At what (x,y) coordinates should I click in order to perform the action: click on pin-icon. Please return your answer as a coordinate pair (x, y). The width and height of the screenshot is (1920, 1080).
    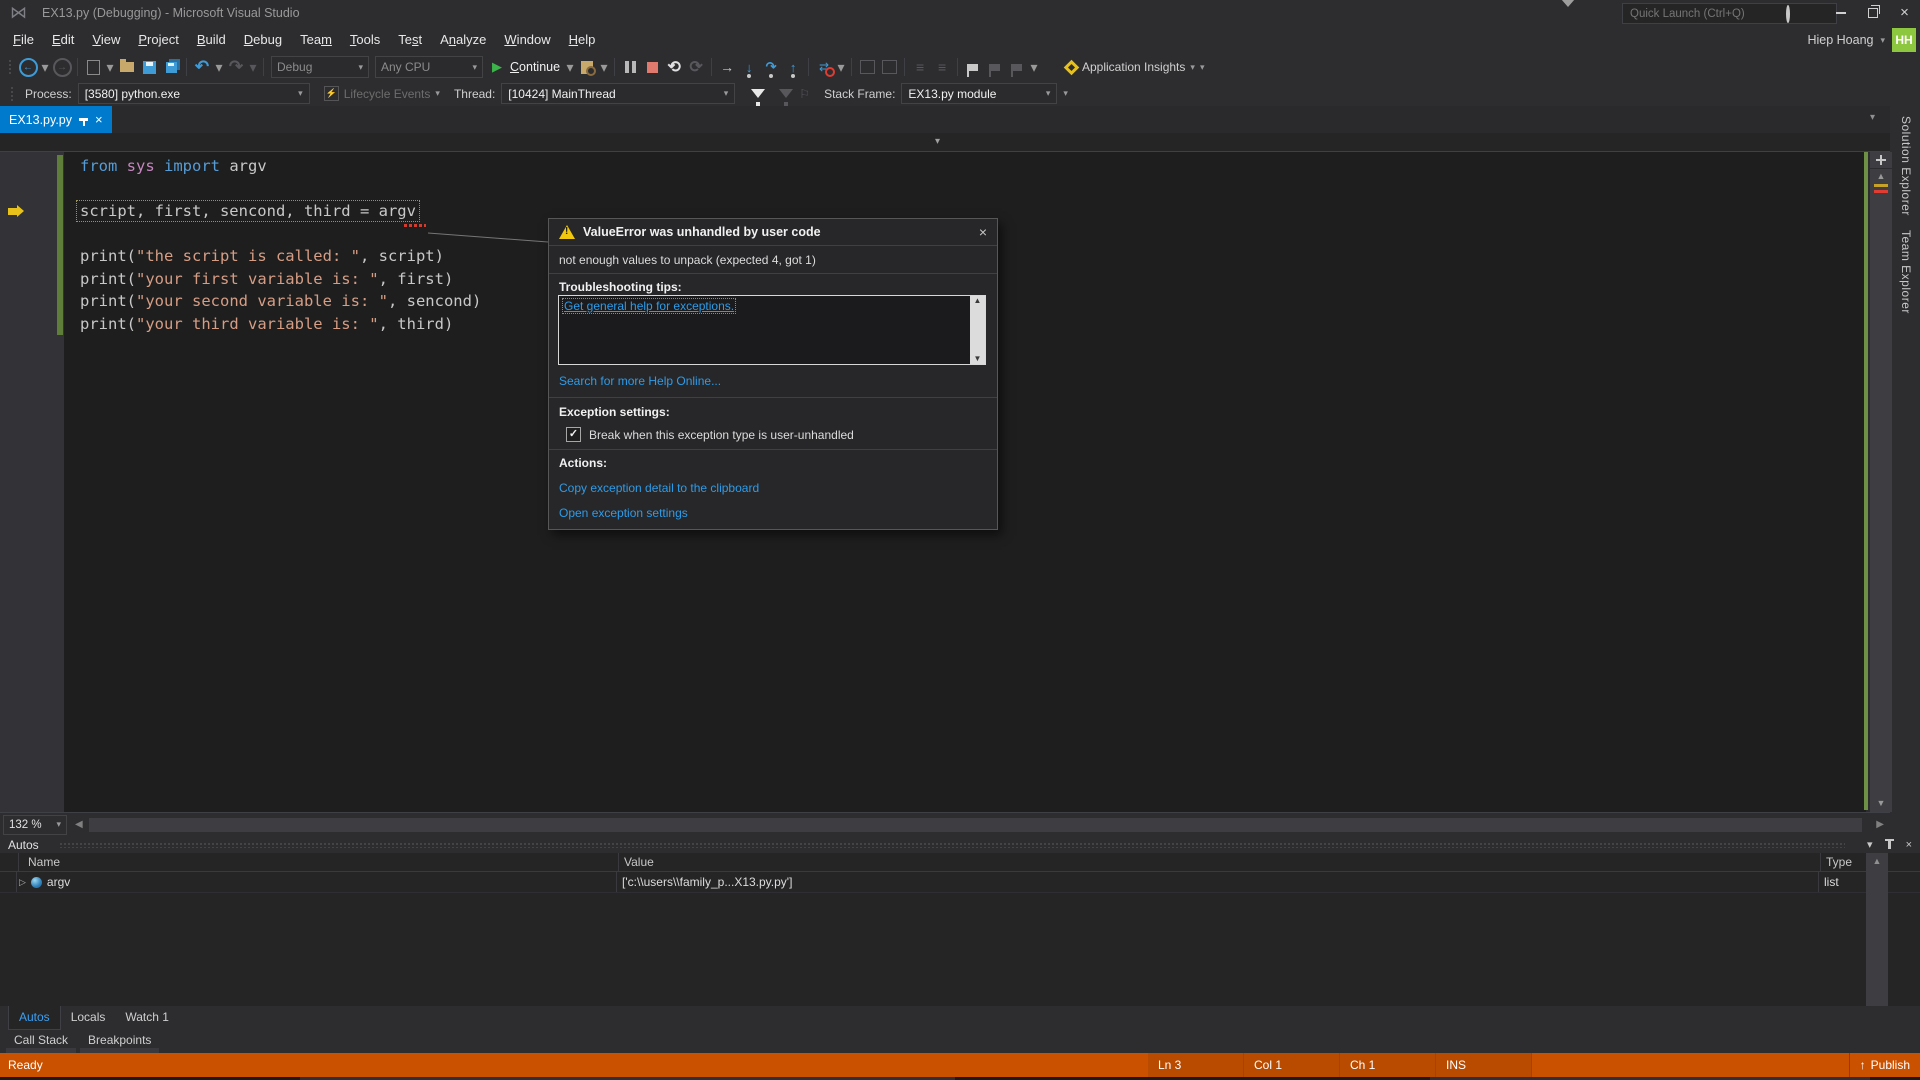
    Looking at the image, I should click on (1889, 843).